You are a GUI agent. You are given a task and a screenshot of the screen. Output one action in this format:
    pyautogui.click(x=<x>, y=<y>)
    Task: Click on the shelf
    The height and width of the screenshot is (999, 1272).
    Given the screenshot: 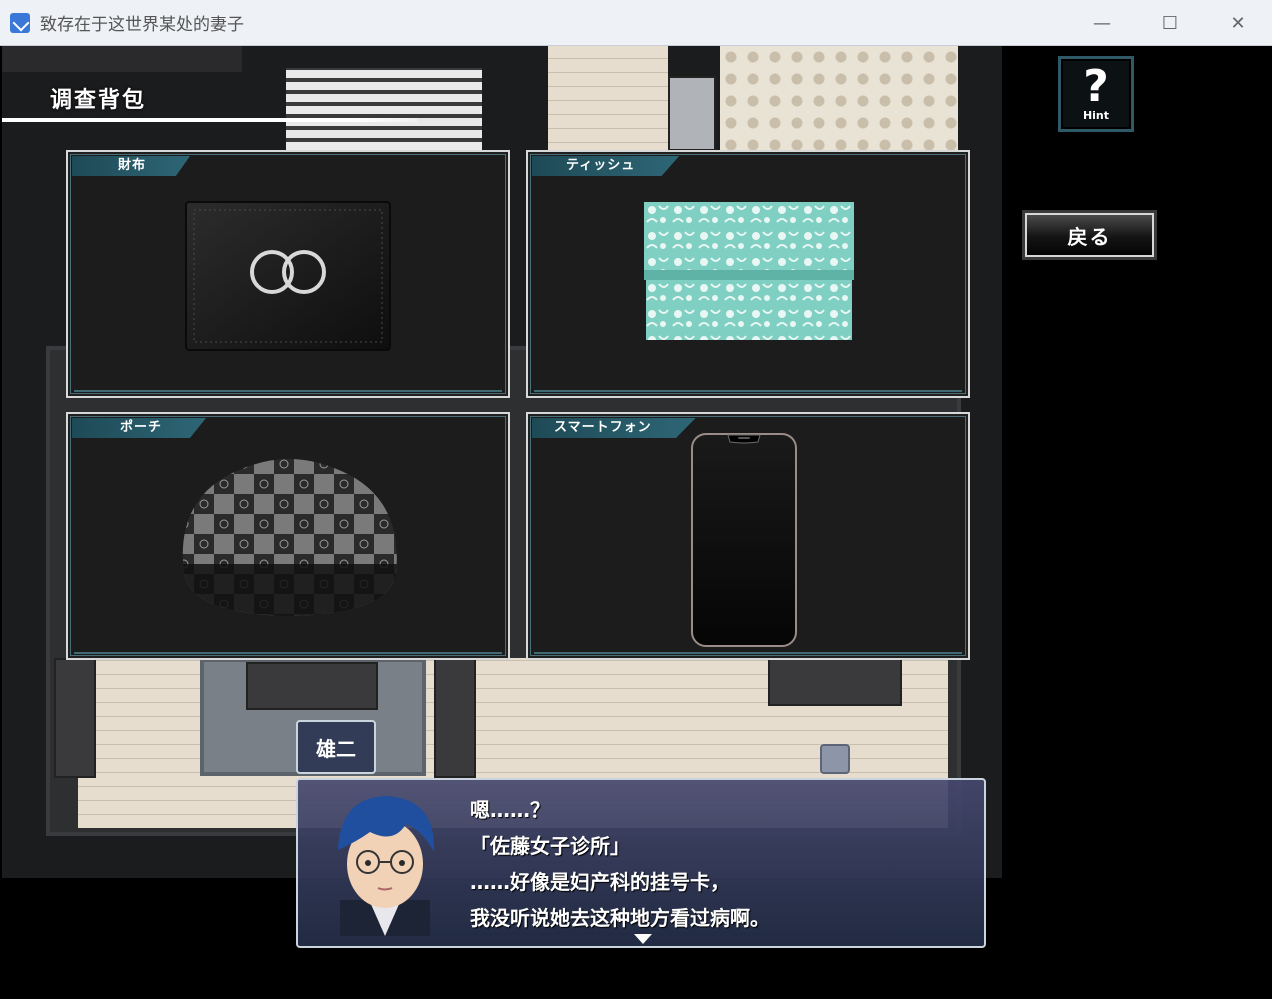 What is the action you would take?
    pyautogui.click(x=75, y=718)
    